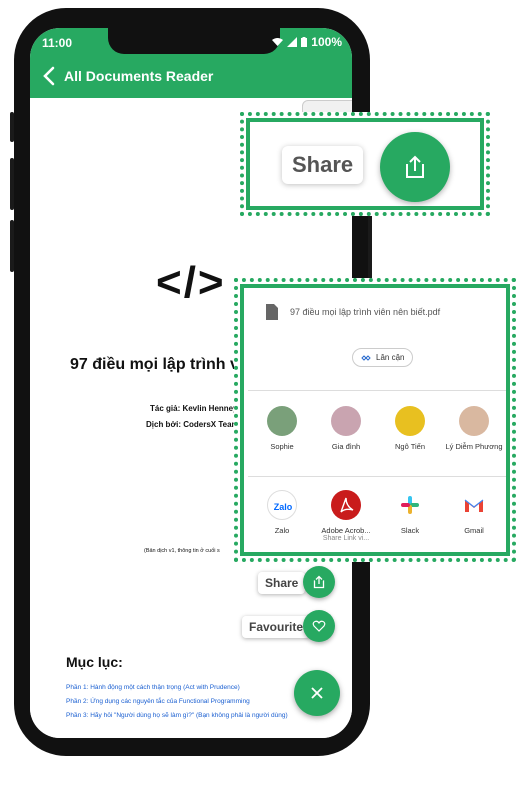 The width and height of the screenshot is (526, 798). I want to click on document-translator: Dịch bởi: CodersX Team, so click(192, 424).